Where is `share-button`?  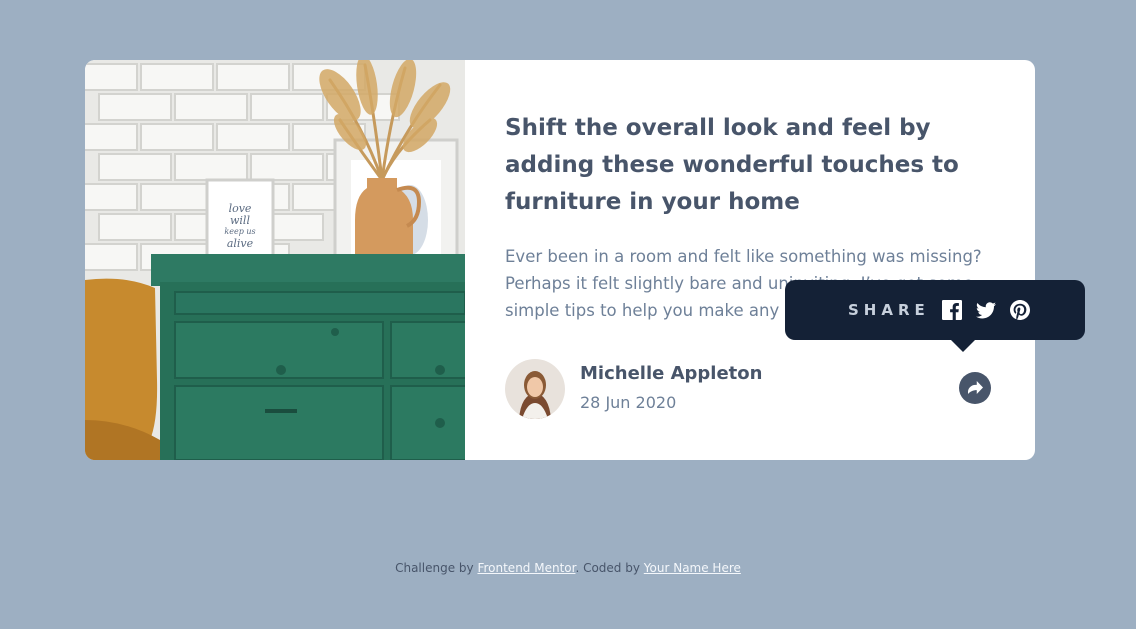 share-button is located at coordinates (975, 388).